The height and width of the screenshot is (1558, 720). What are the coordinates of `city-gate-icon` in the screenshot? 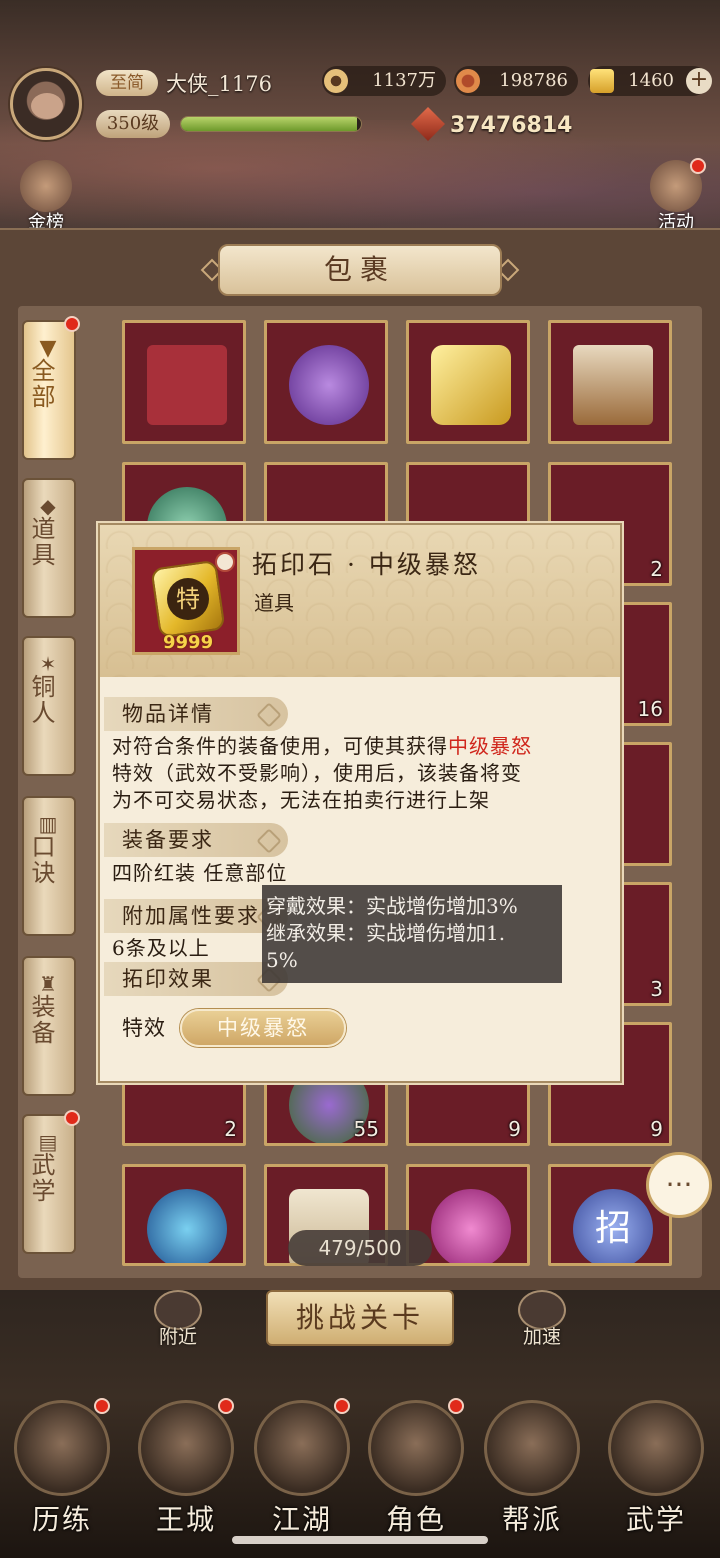 It's located at (186, 1448).